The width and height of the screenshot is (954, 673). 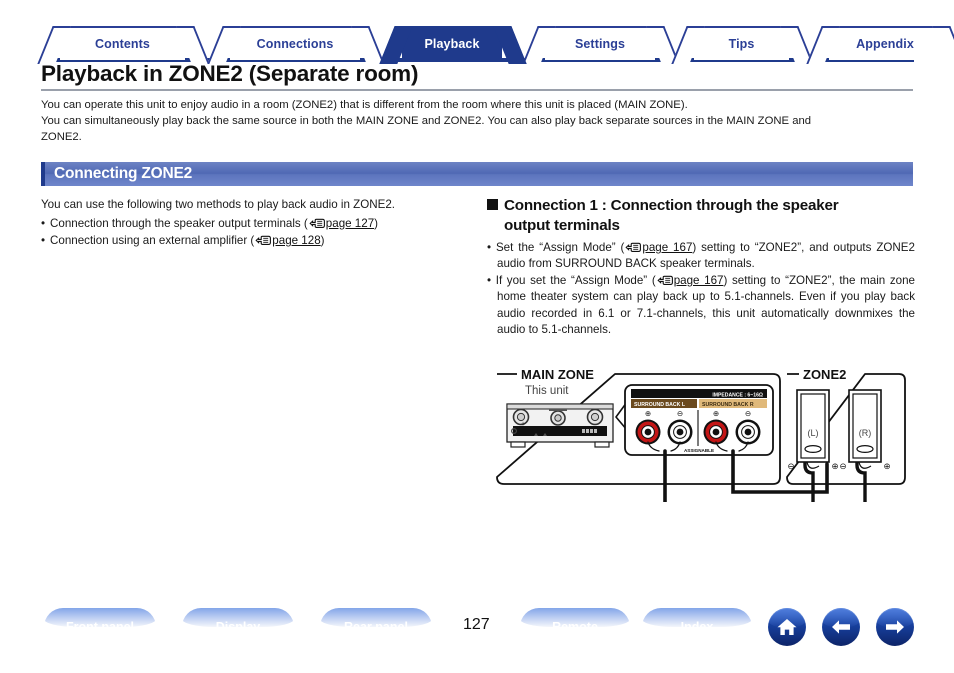 I want to click on tab-contents: Contents, so click(x=122, y=43).